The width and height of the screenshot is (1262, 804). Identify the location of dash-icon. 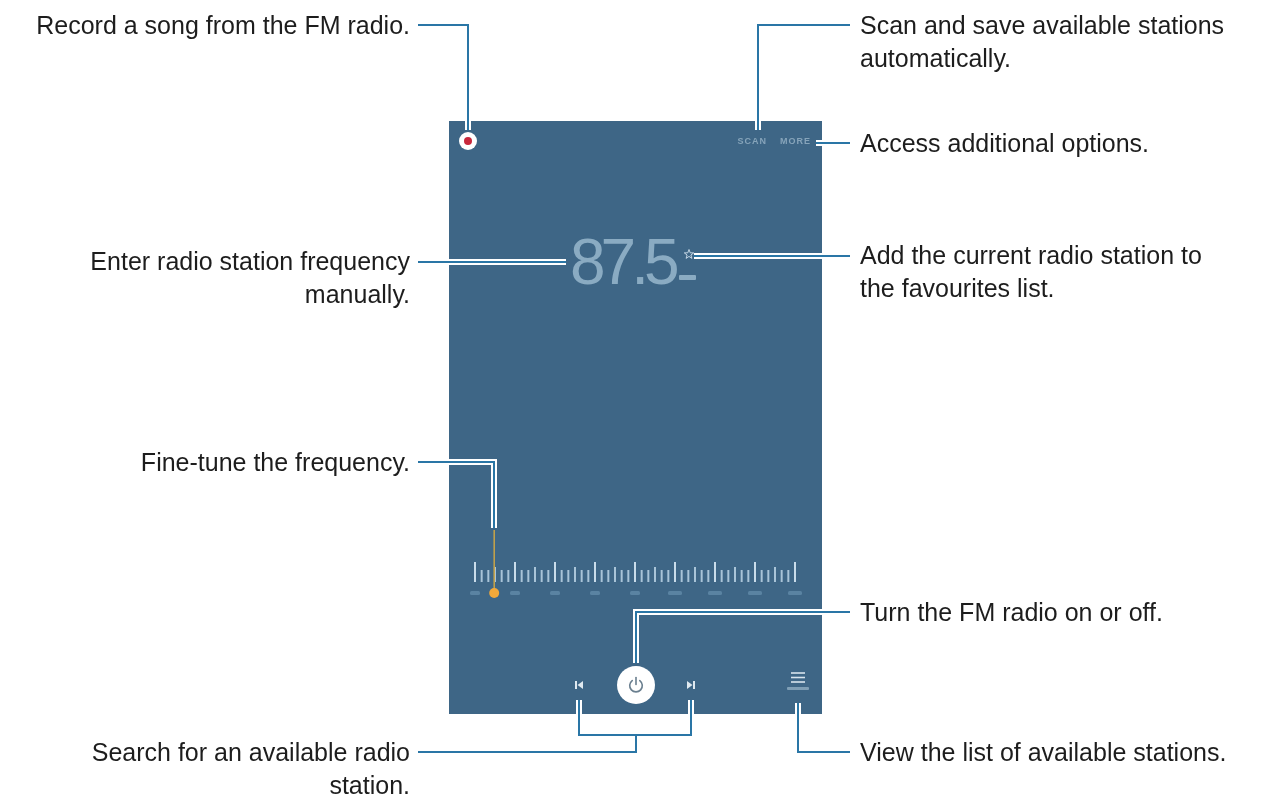
(687, 277).